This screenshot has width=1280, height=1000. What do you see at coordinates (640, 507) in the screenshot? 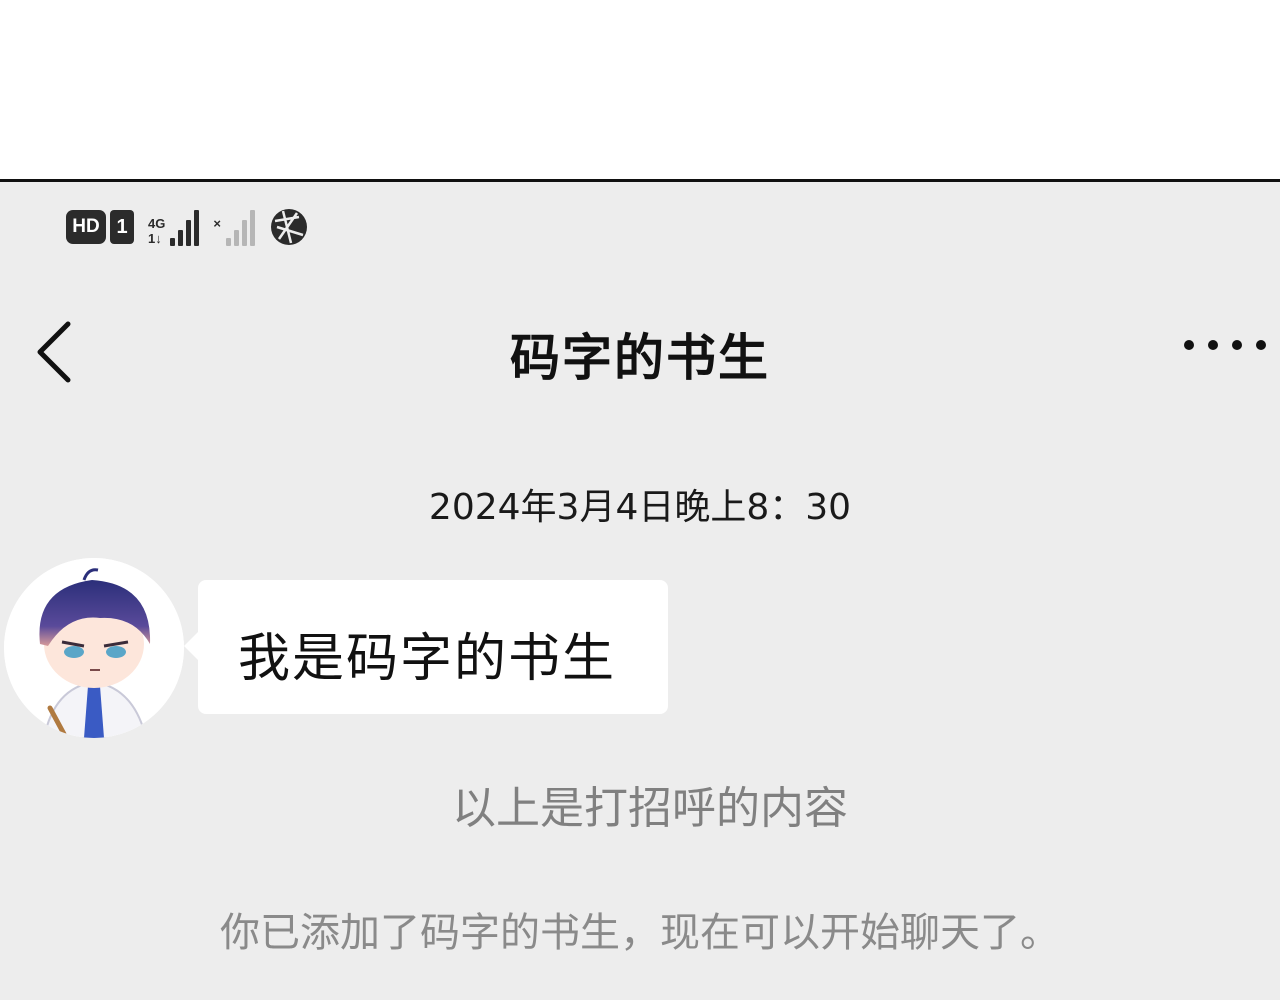
I see `message-timestamp: 2024年3月4日晚上8：30` at bounding box center [640, 507].